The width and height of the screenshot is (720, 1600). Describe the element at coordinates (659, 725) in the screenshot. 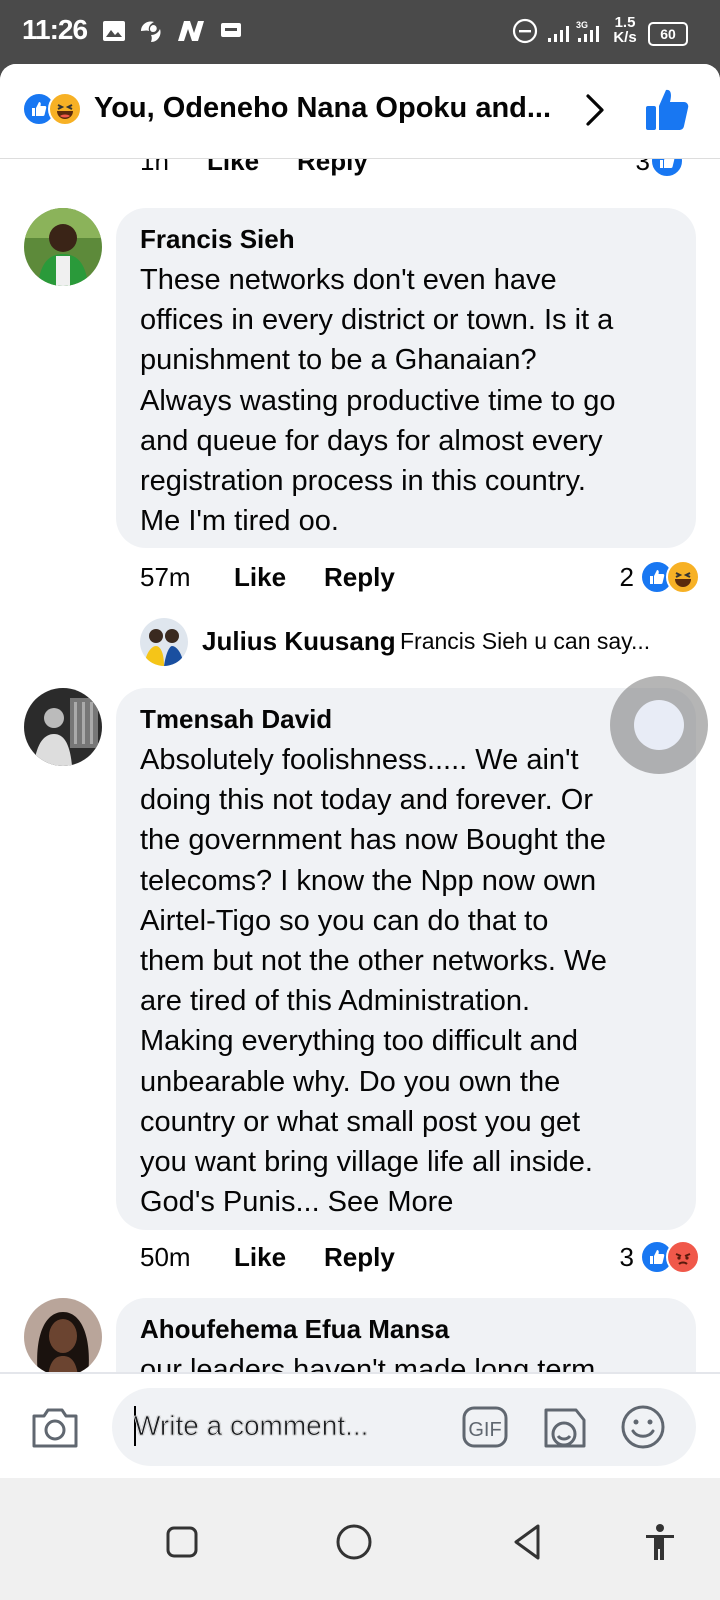

I see `assistive-touch-button` at that location.